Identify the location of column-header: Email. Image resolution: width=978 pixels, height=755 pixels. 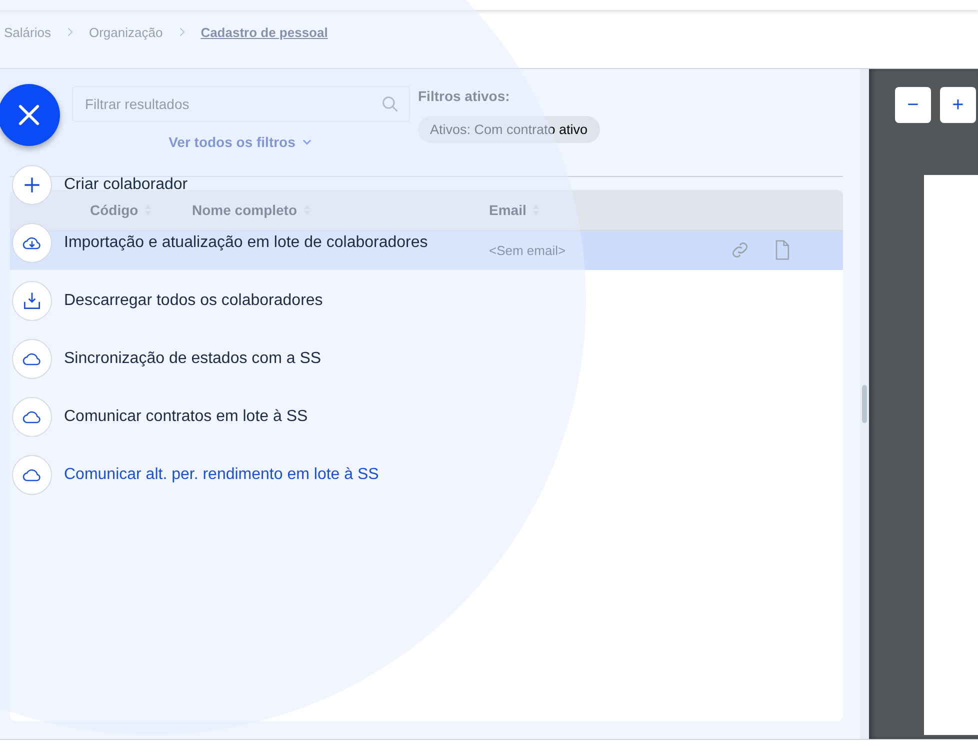
(609, 210).